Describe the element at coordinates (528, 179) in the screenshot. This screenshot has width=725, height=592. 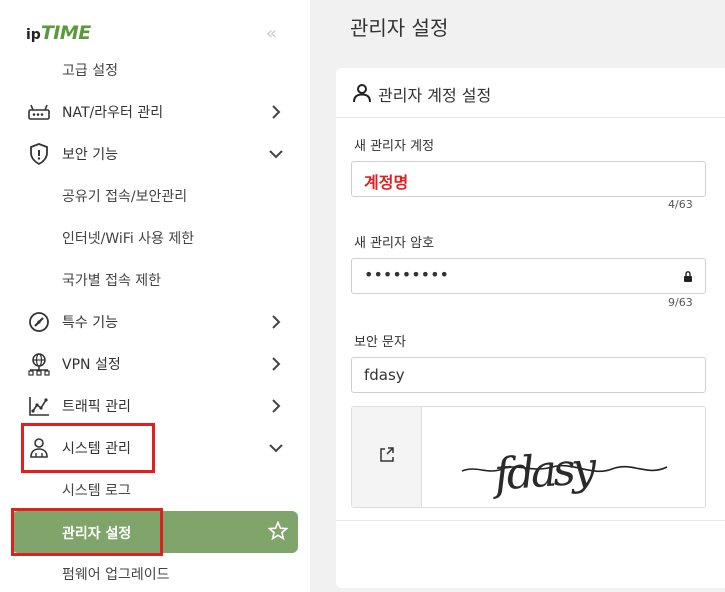
I see `admin-account-input: 계정명` at that location.